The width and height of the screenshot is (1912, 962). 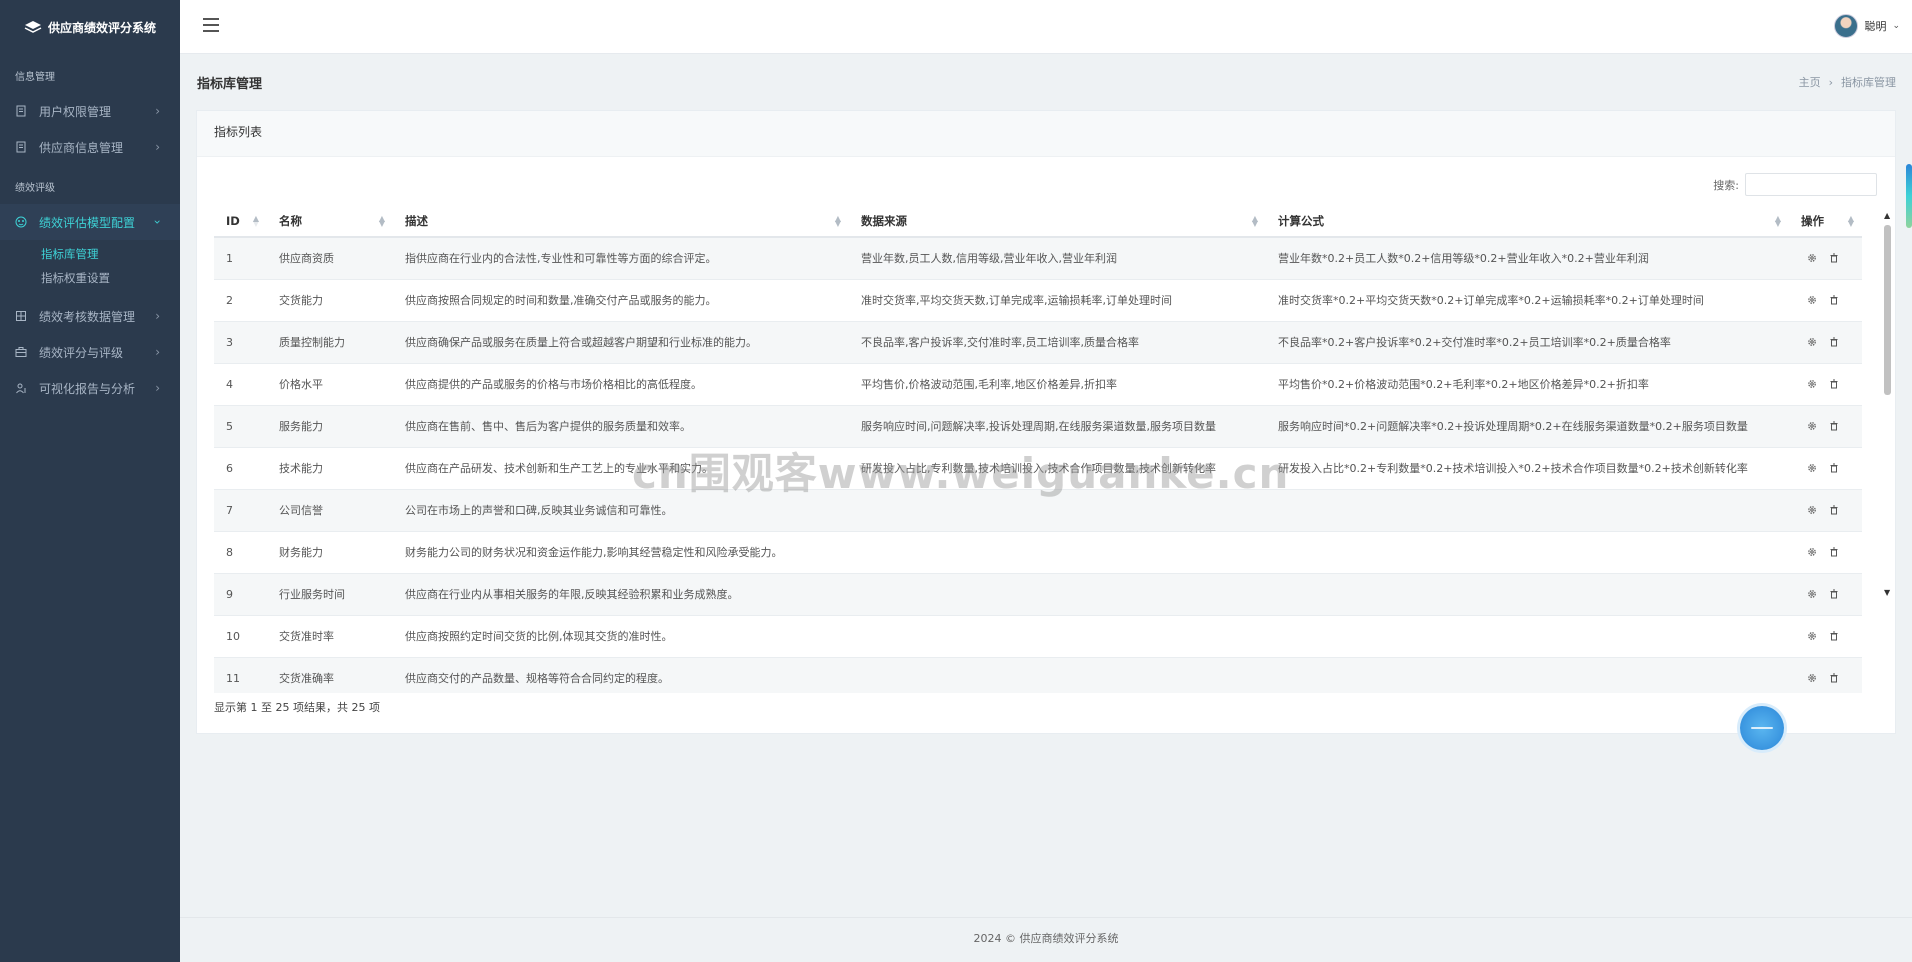 I want to click on sidebar-item-label: 绩效评估模型配置, so click(x=87, y=222).